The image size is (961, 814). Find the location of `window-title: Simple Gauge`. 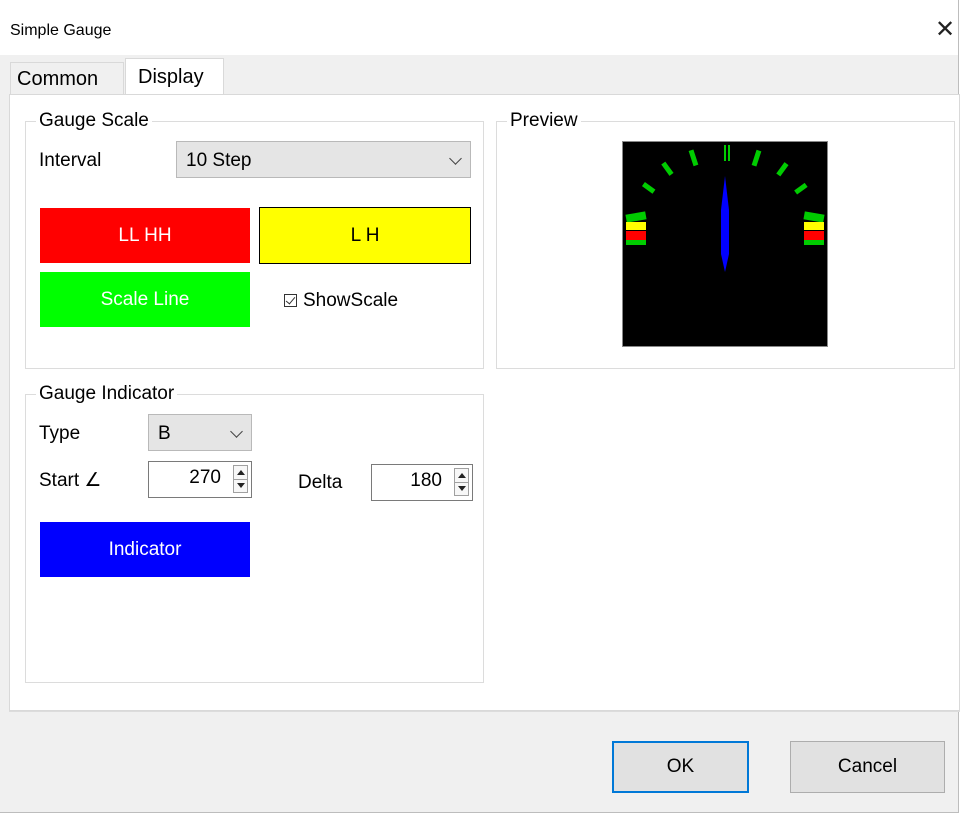

window-title: Simple Gauge is located at coordinates (61, 30).